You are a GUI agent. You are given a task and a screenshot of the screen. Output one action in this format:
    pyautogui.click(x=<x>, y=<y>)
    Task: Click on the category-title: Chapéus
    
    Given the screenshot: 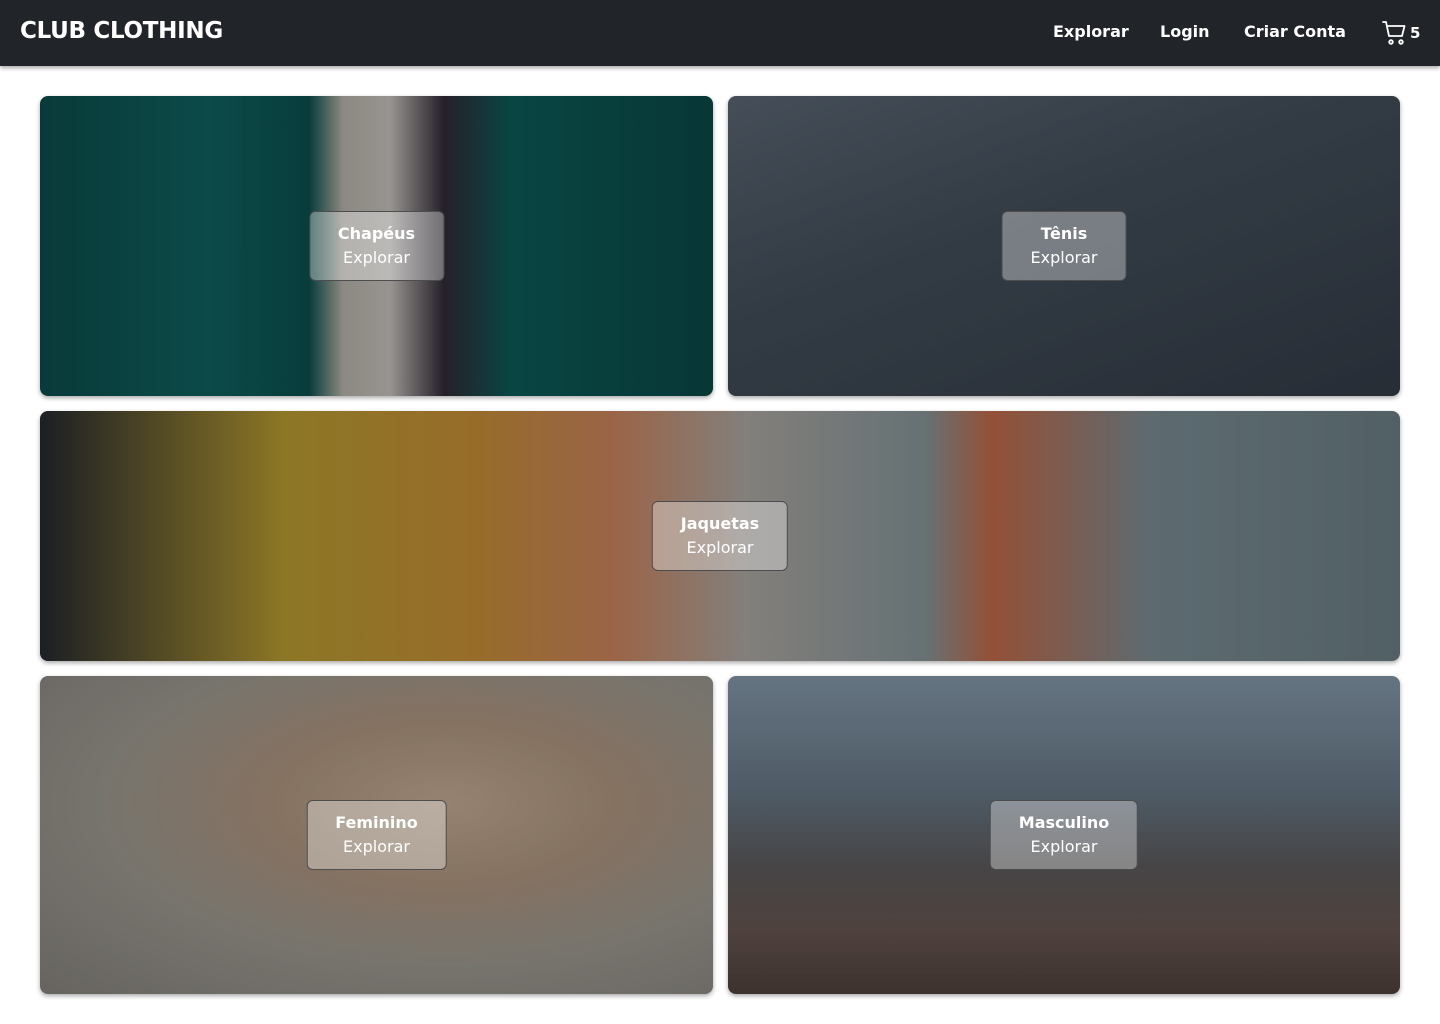 What is the action you would take?
    pyautogui.click(x=376, y=233)
    